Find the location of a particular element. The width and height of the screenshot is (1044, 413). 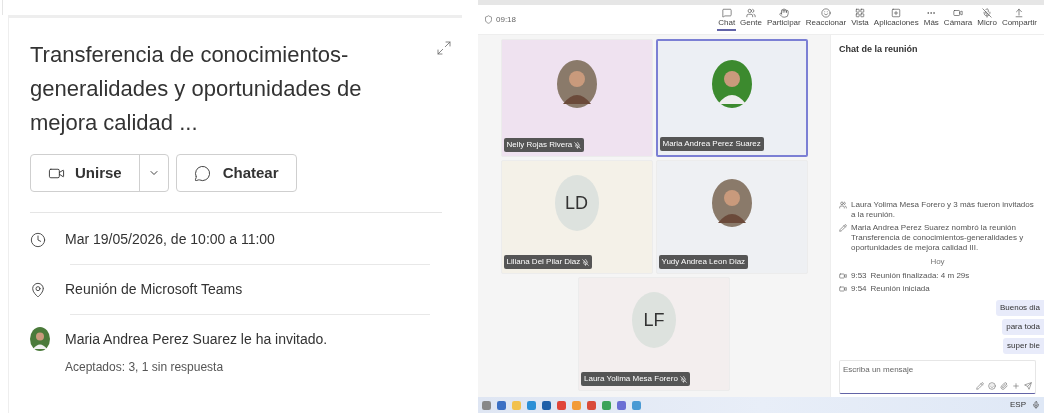

toolbar-button: Aplicaciones is located at coordinates (896, 19).